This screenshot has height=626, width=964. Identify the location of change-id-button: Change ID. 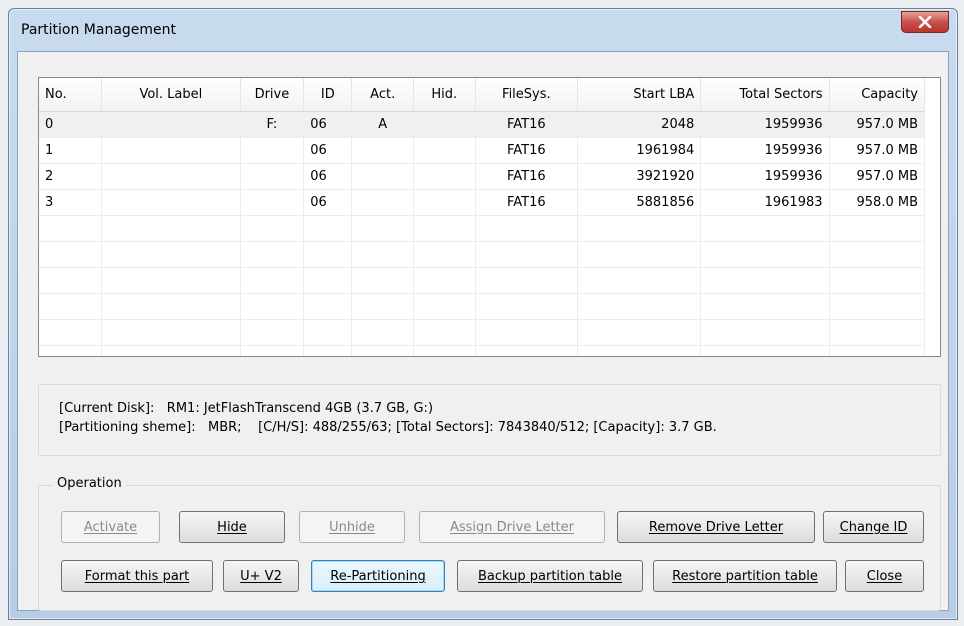
(873, 527).